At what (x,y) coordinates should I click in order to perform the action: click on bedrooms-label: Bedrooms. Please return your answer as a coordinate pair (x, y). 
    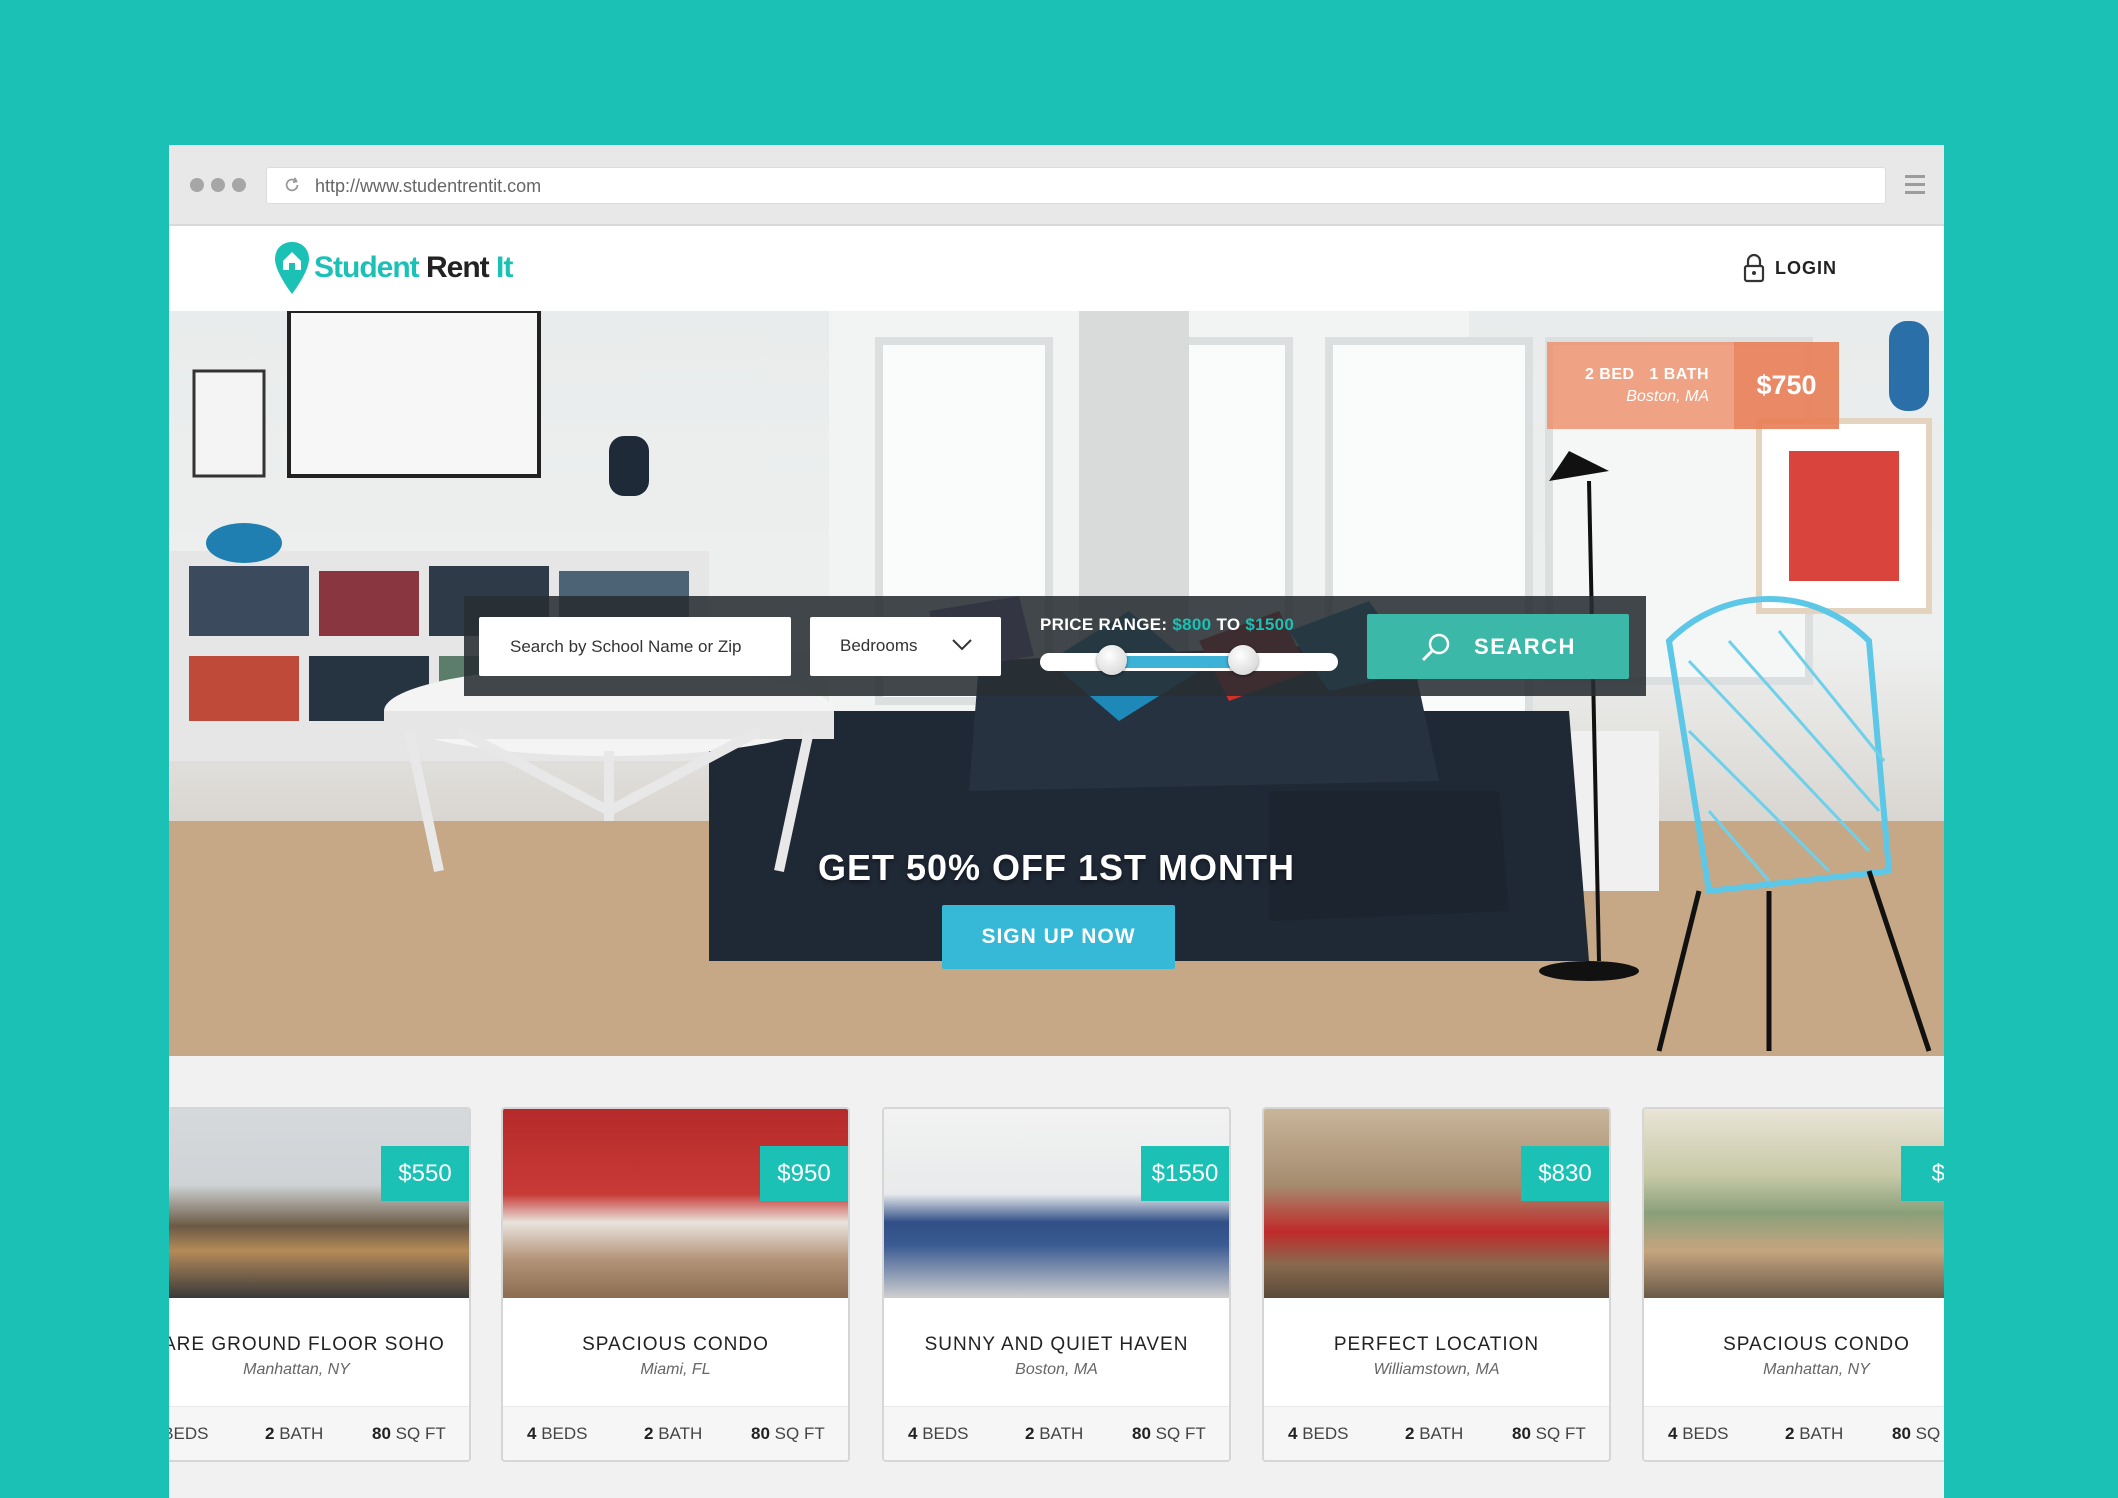
    Looking at the image, I should click on (879, 645).